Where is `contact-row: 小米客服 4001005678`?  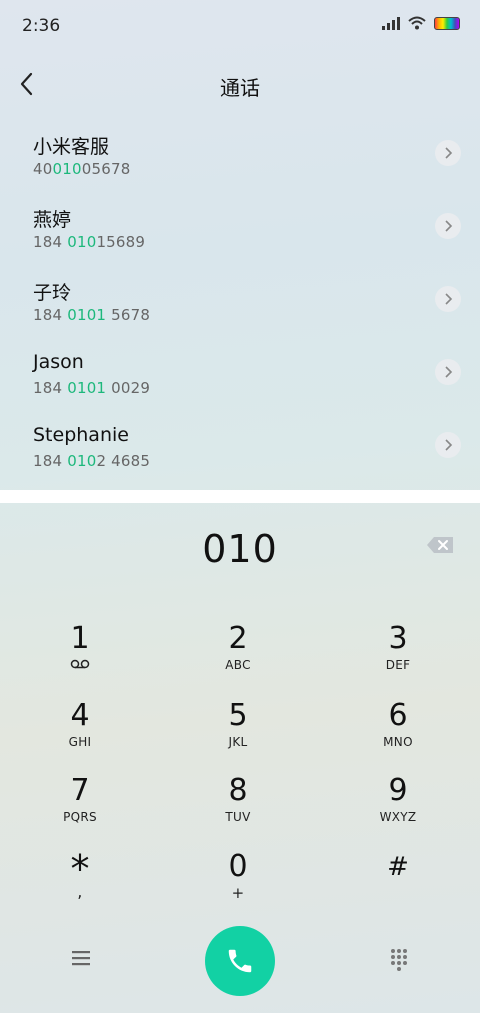 contact-row: 小米客服 4001005678 is located at coordinates (240, 154).